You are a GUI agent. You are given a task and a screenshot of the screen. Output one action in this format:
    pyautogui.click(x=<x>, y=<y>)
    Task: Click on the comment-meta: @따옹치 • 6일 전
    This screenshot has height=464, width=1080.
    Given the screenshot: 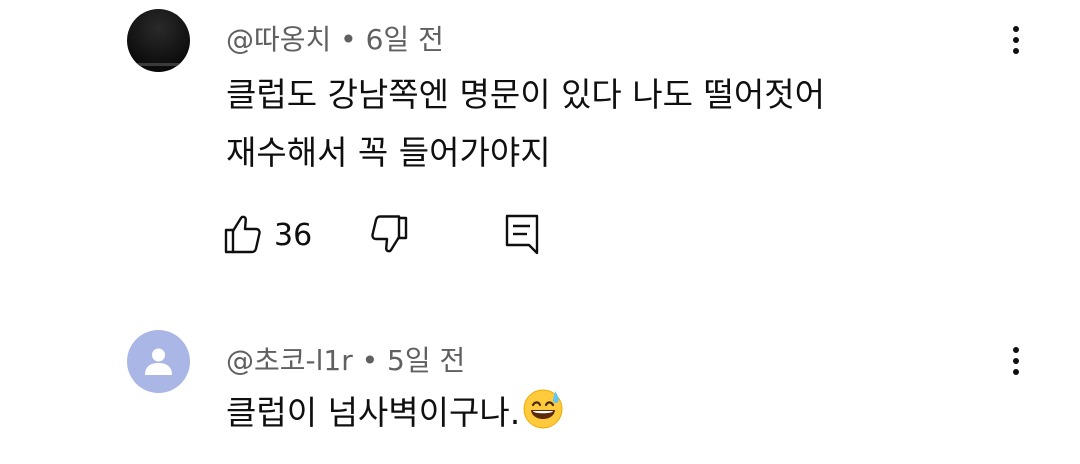 What is the action you would take?
    pyautogui.click(x=335, y=39)
    